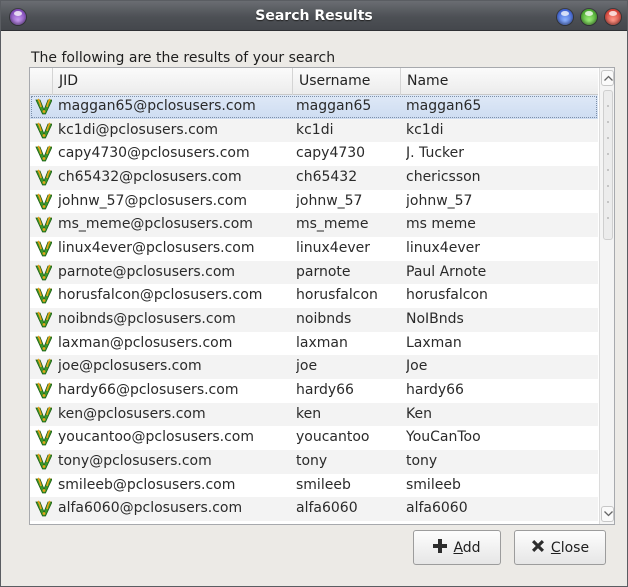 Image resolution: width=628 pixels, height=587 pixels. What do you see at coordinates (309, 413) in the screenshot?
I see `username-cell: ken` at bounding box center [309, 413].